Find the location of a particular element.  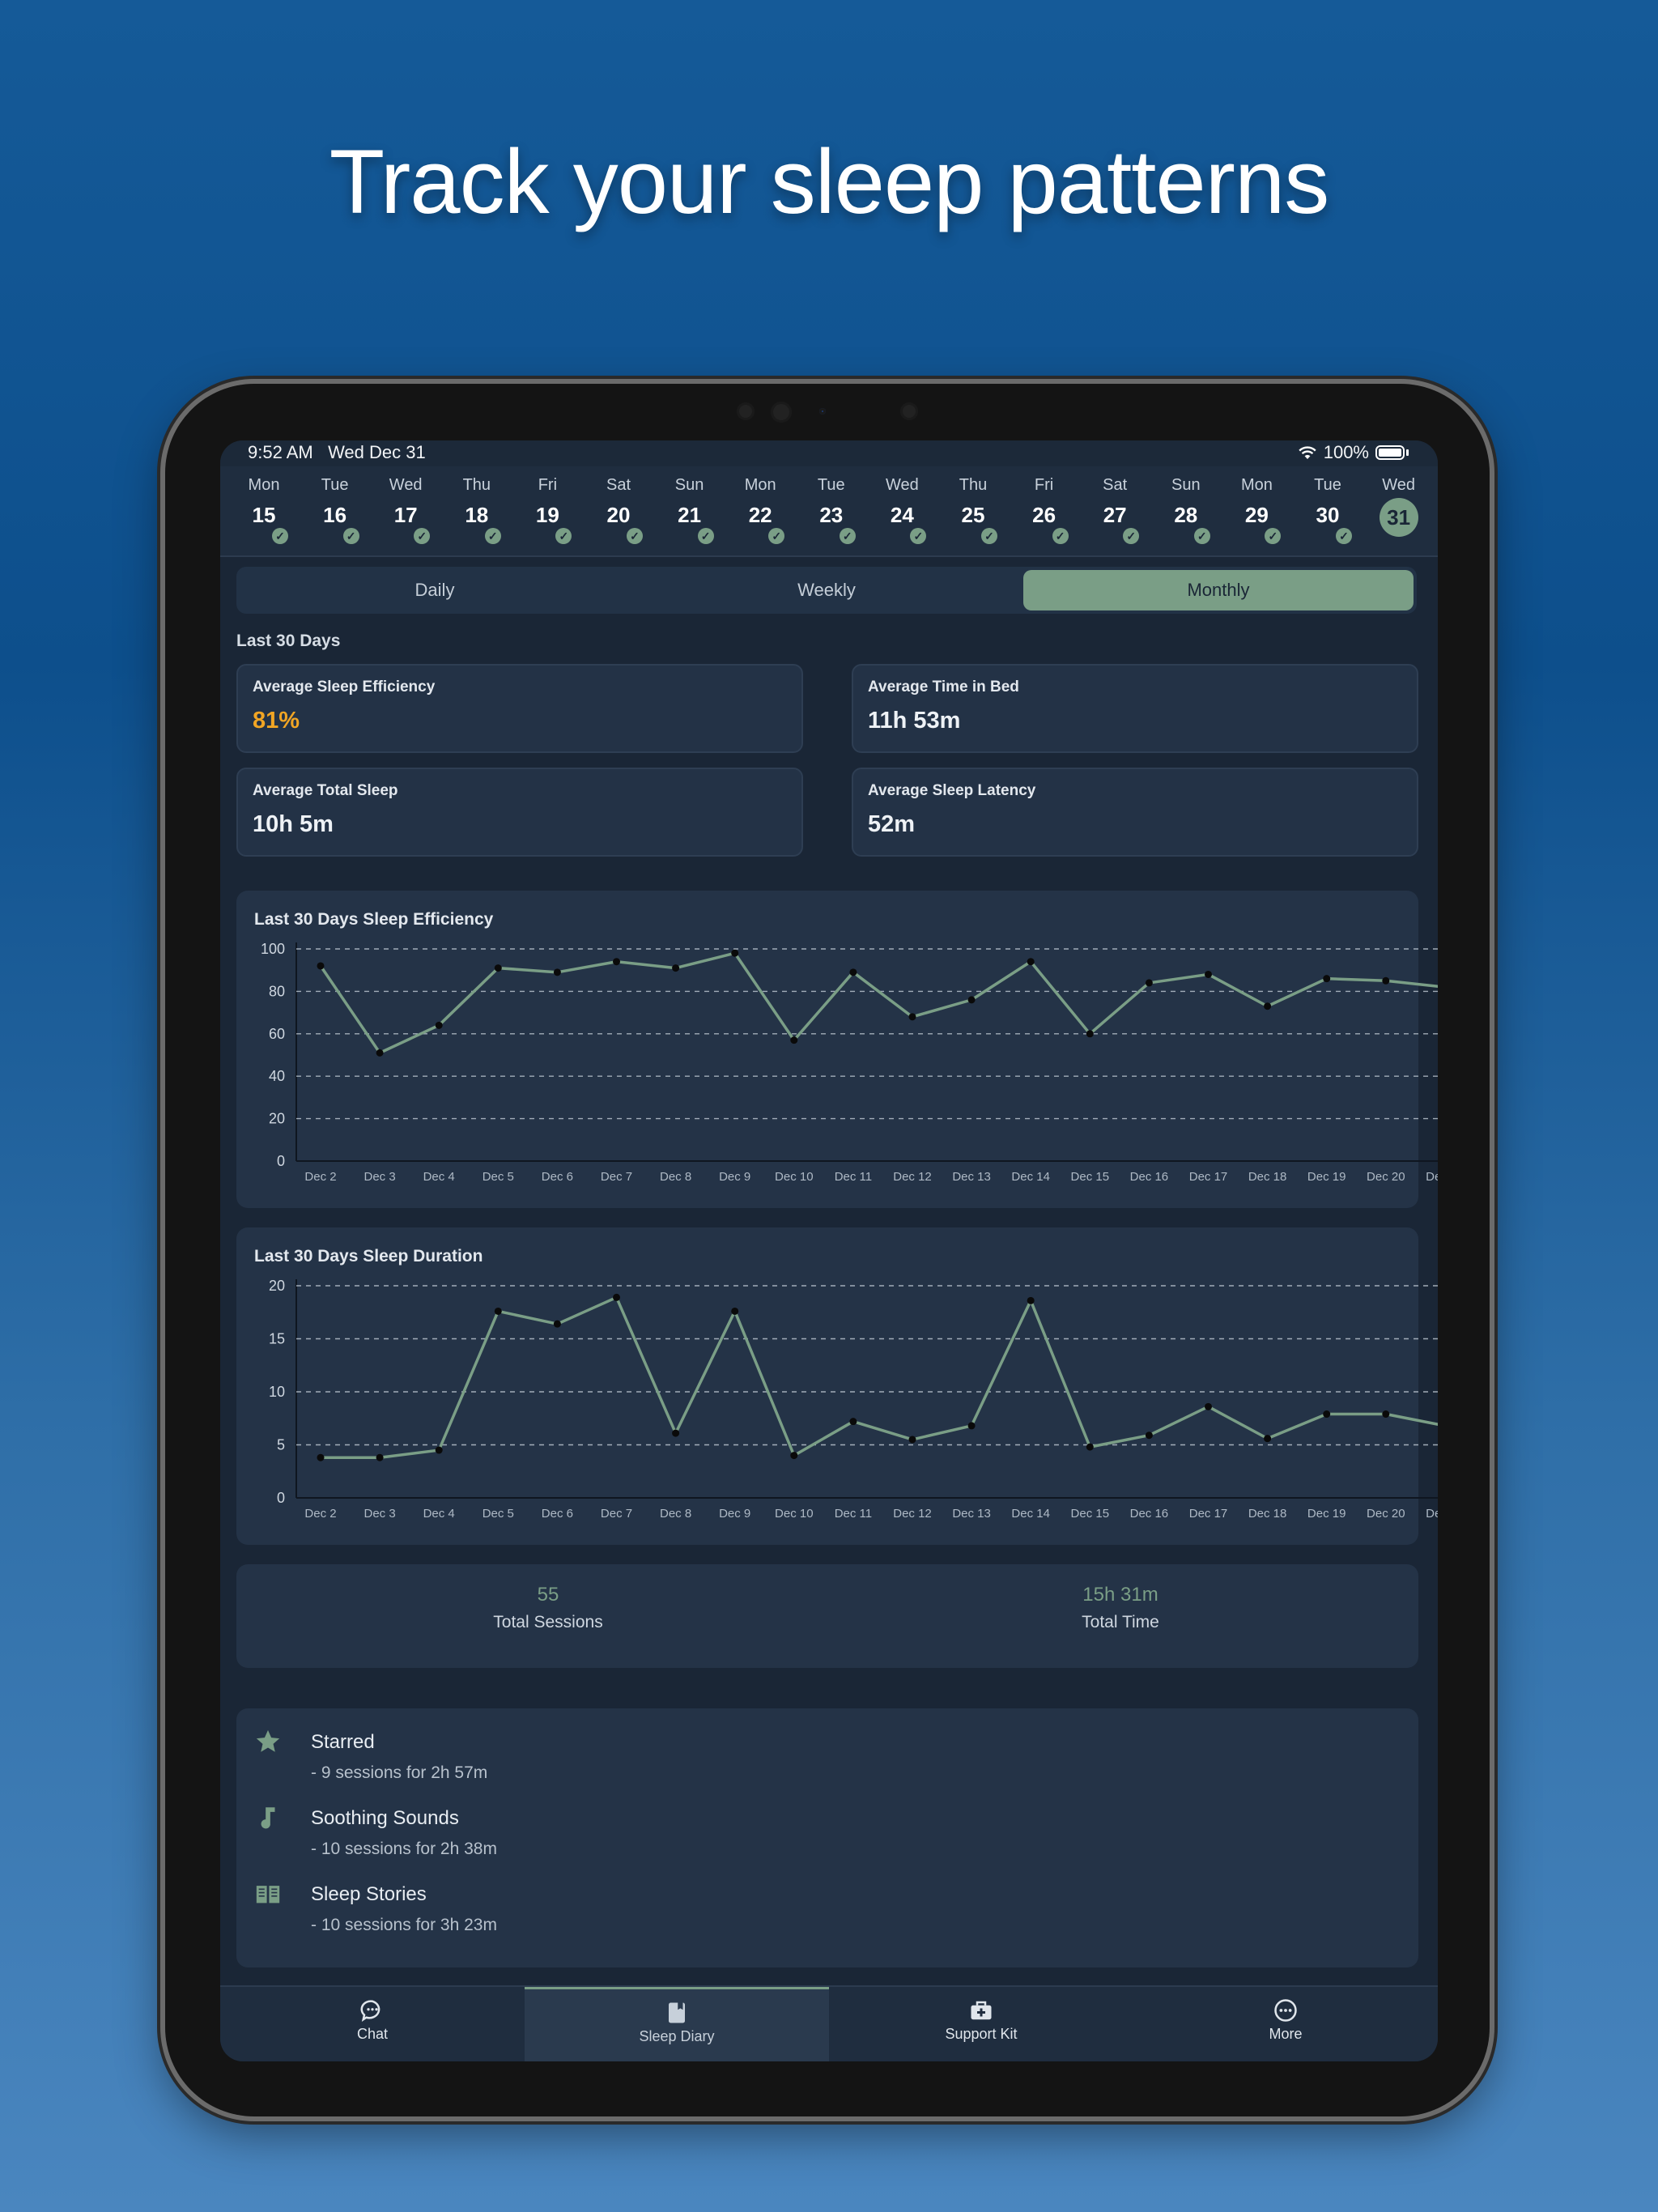

day-name: Mon is located at coordinates (1256, 485).